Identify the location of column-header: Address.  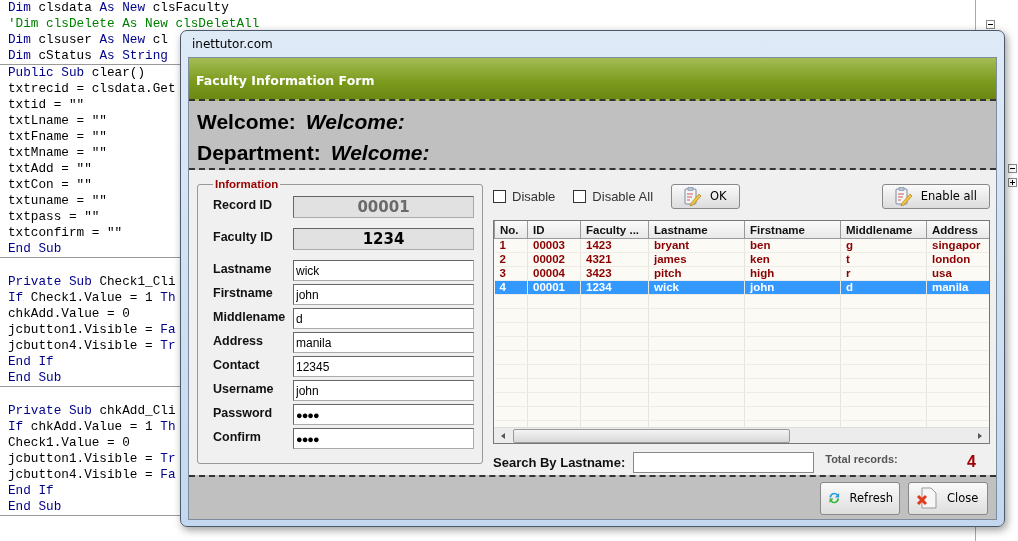
(957, 230).